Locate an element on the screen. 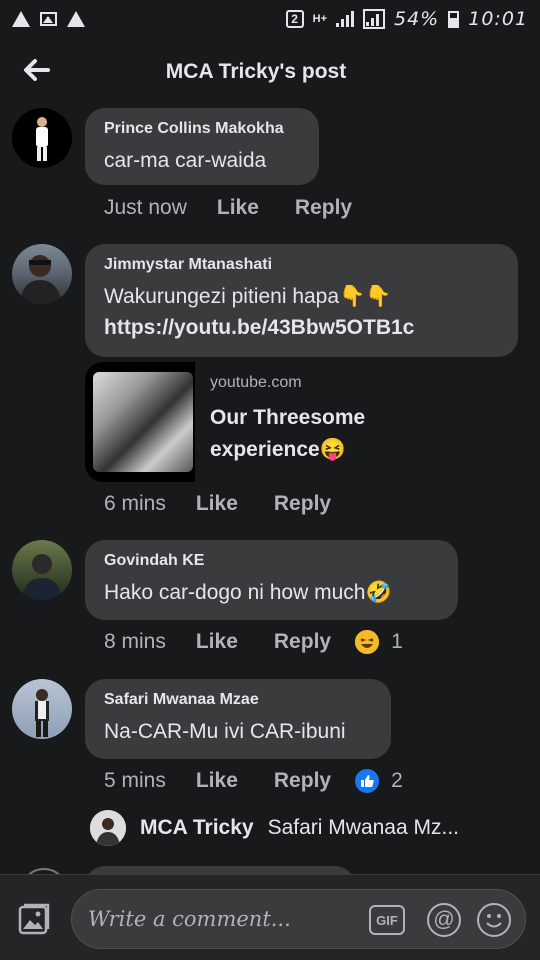 This screenshot has height=960, width=540. comment-author: Safari Mwanaa Mzae is located at coordinates (237, 700).